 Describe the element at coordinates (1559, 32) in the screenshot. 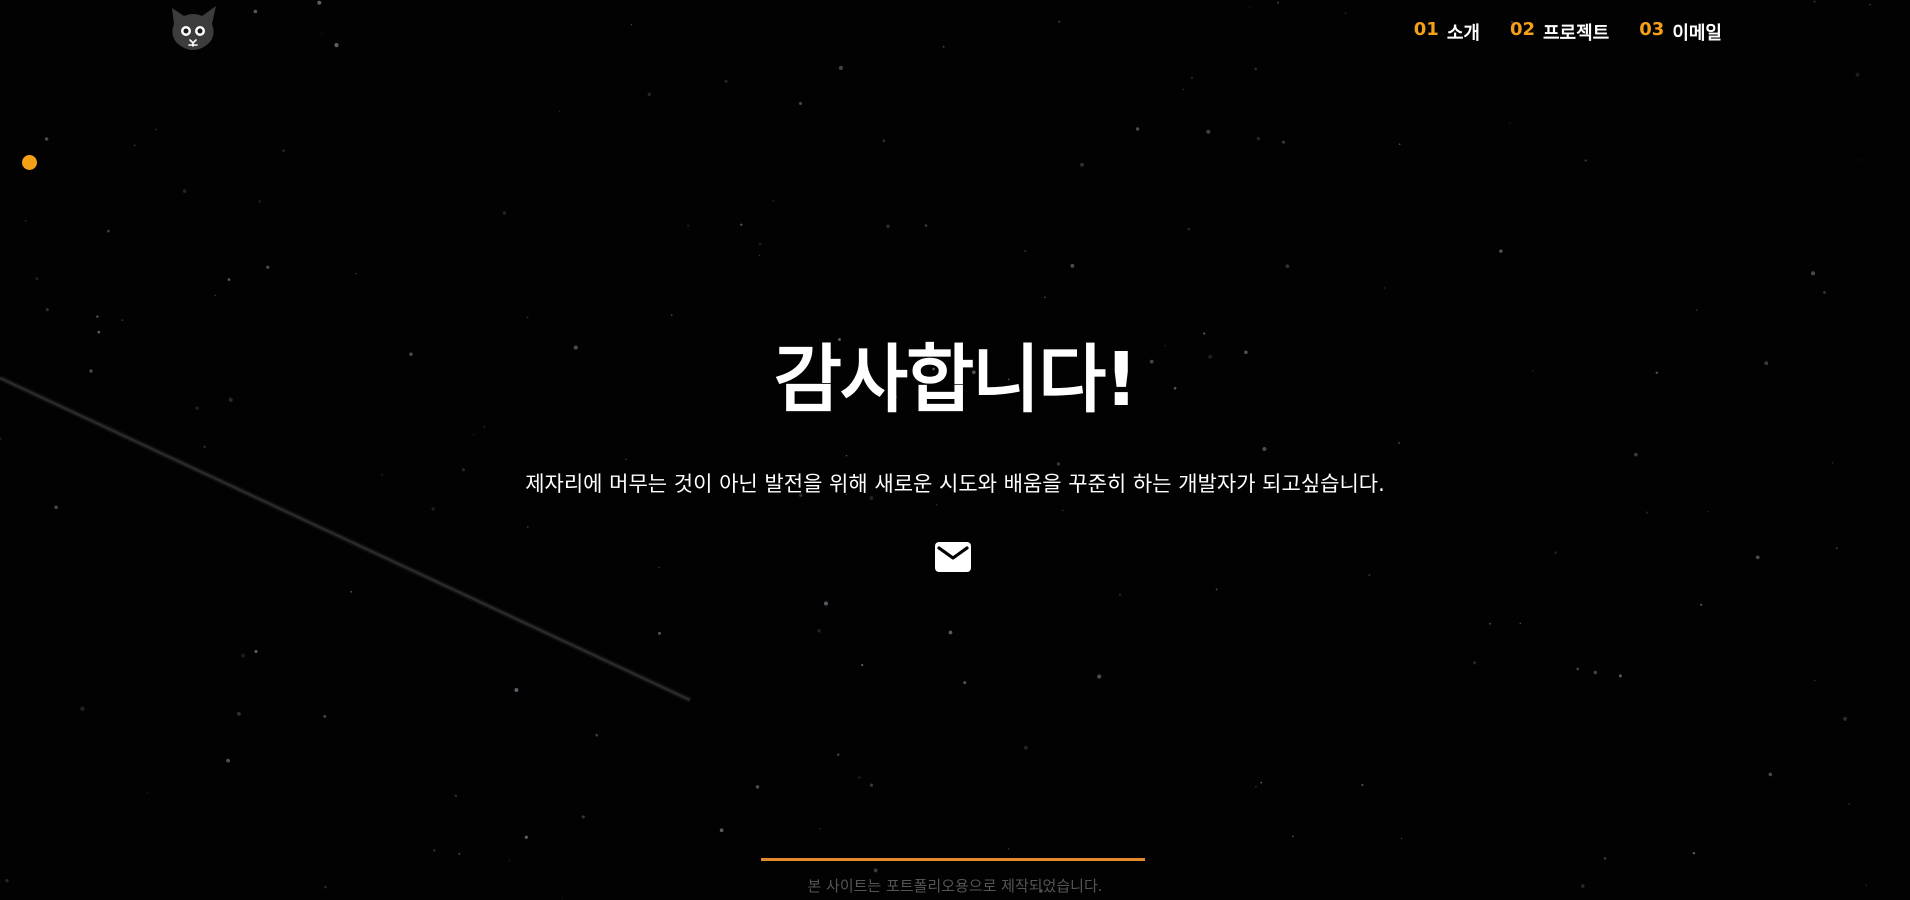

I see `nav-item-projects: 02 프로젝트` at that location.